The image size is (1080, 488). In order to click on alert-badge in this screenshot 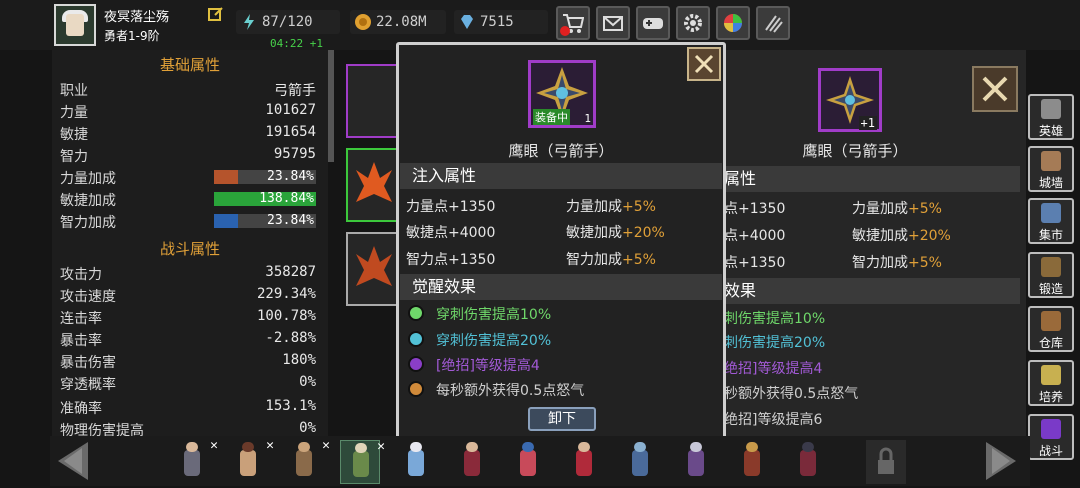, I will do `click(565, 31)`.